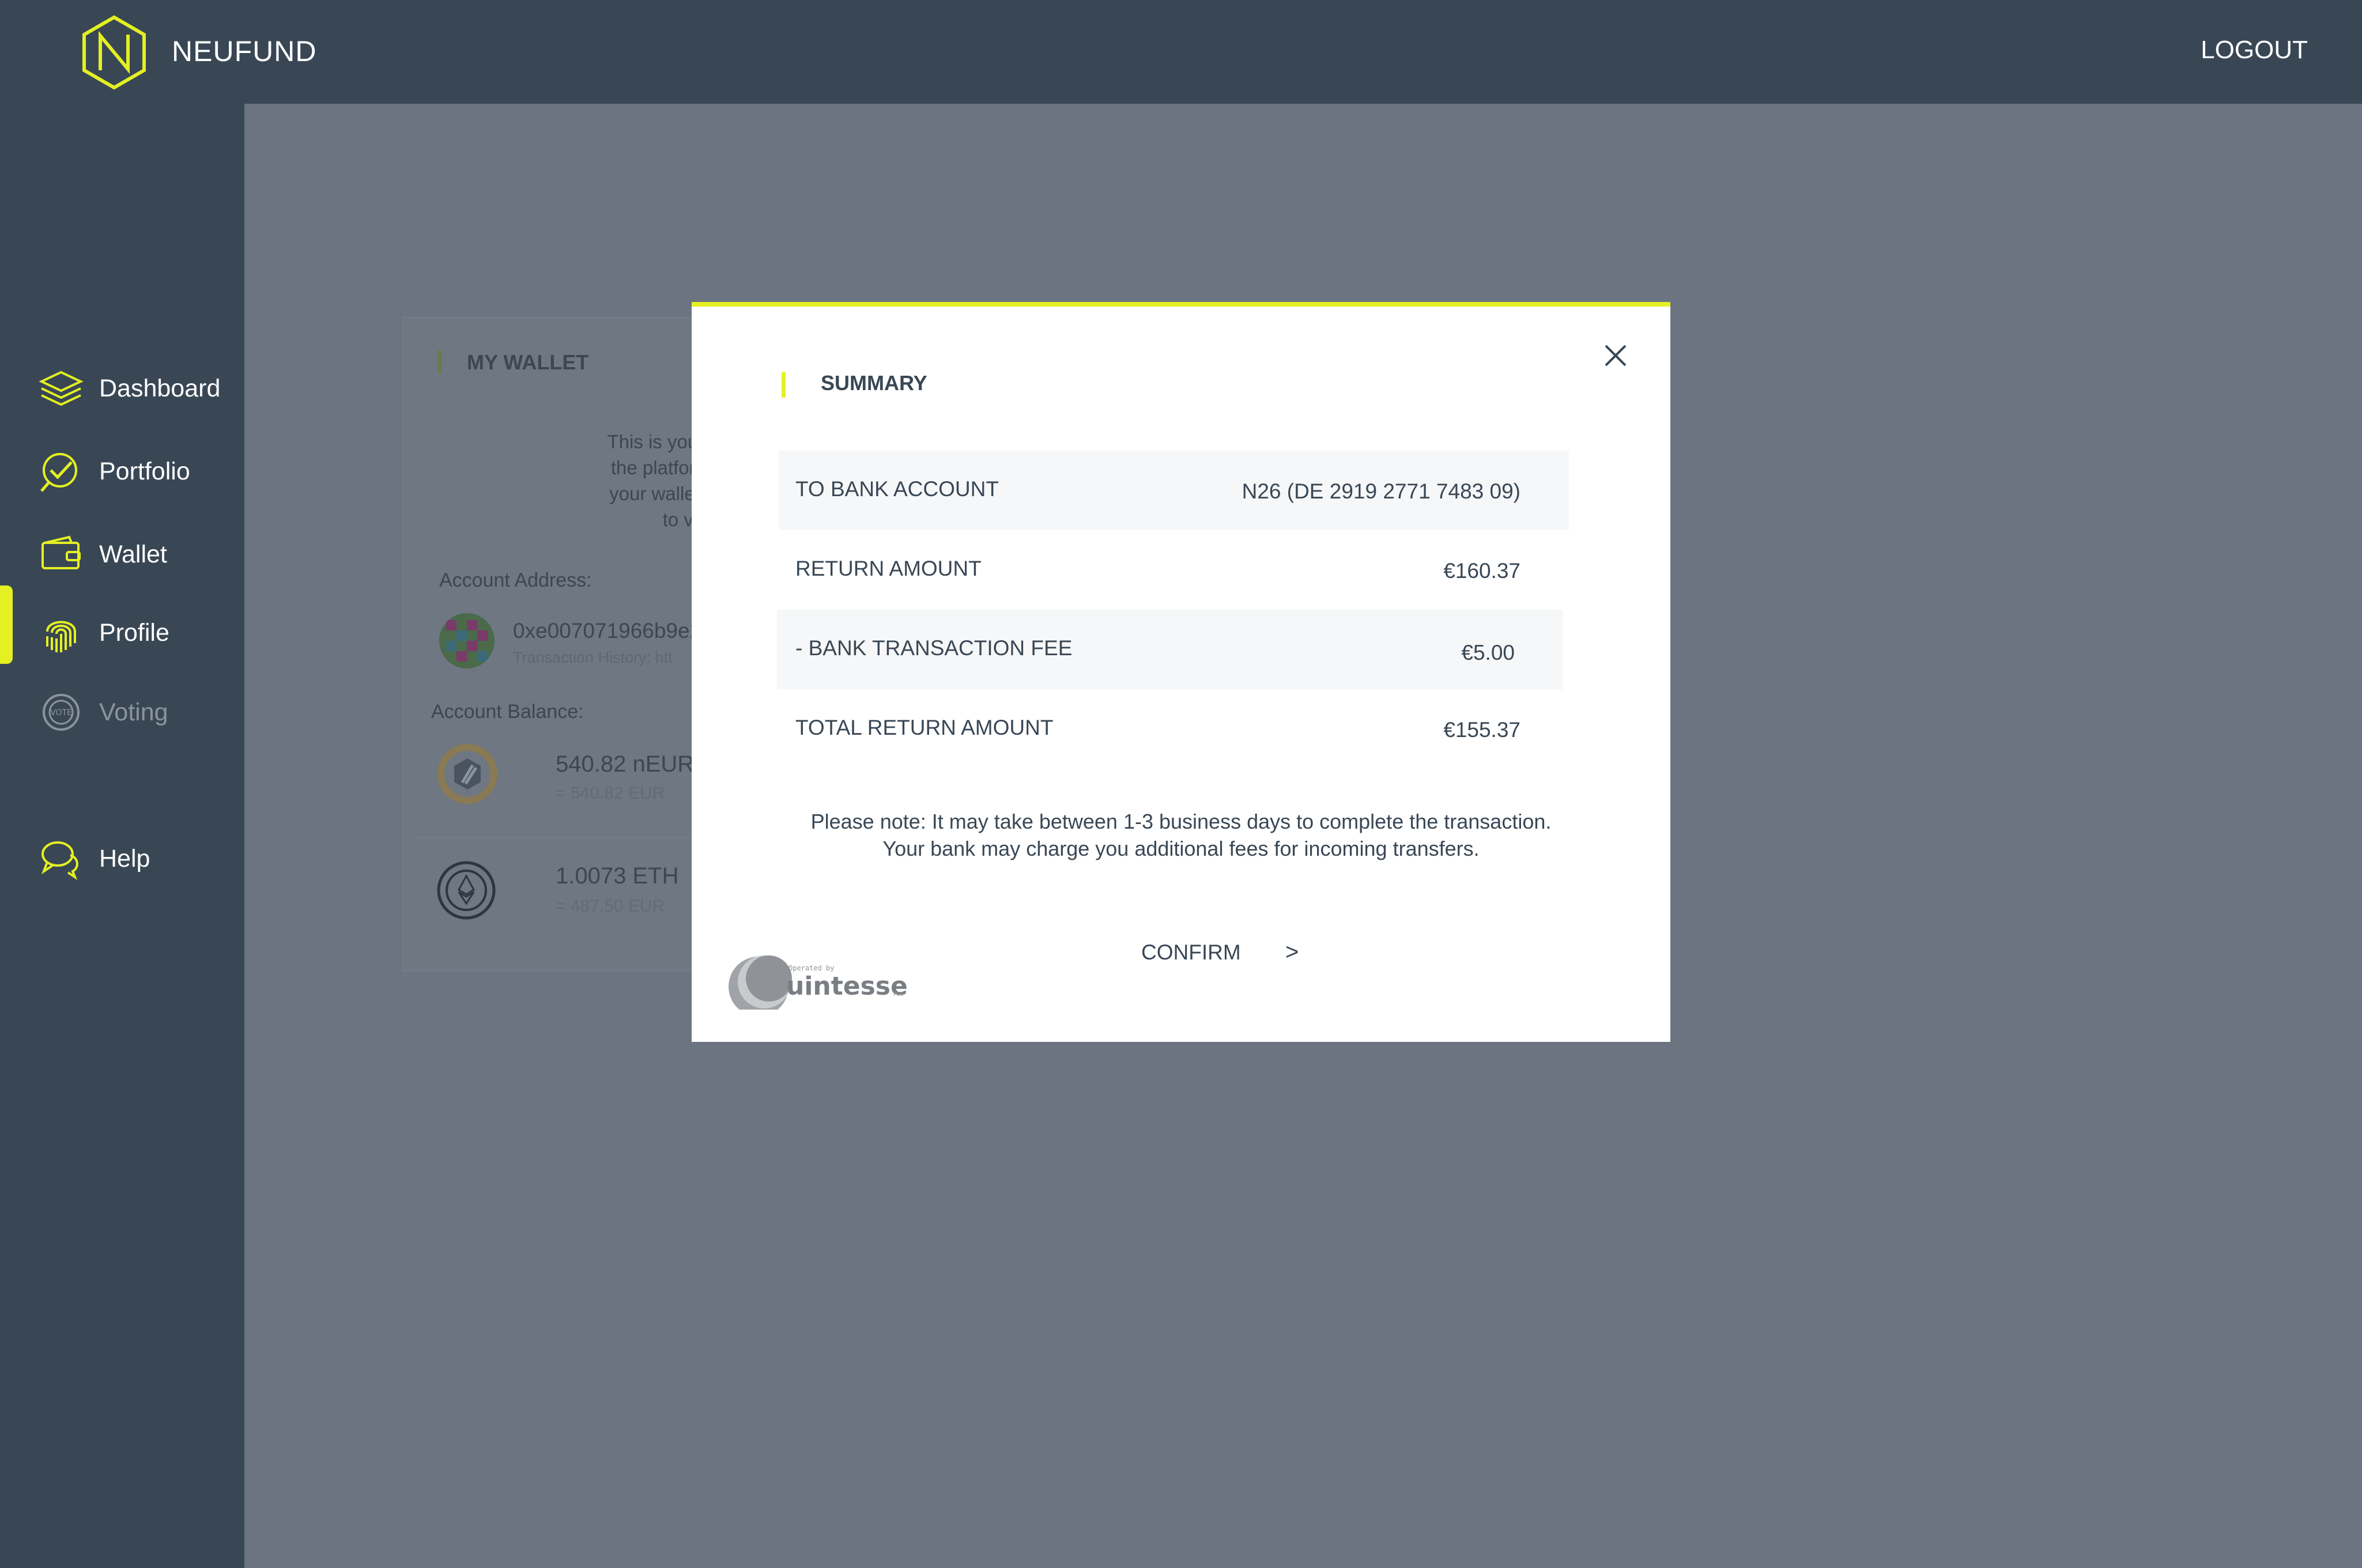 The width and height of the screenshot is (2362, 1568). I want to click on sidebar-item-label: Wallet, so click(133, 554).